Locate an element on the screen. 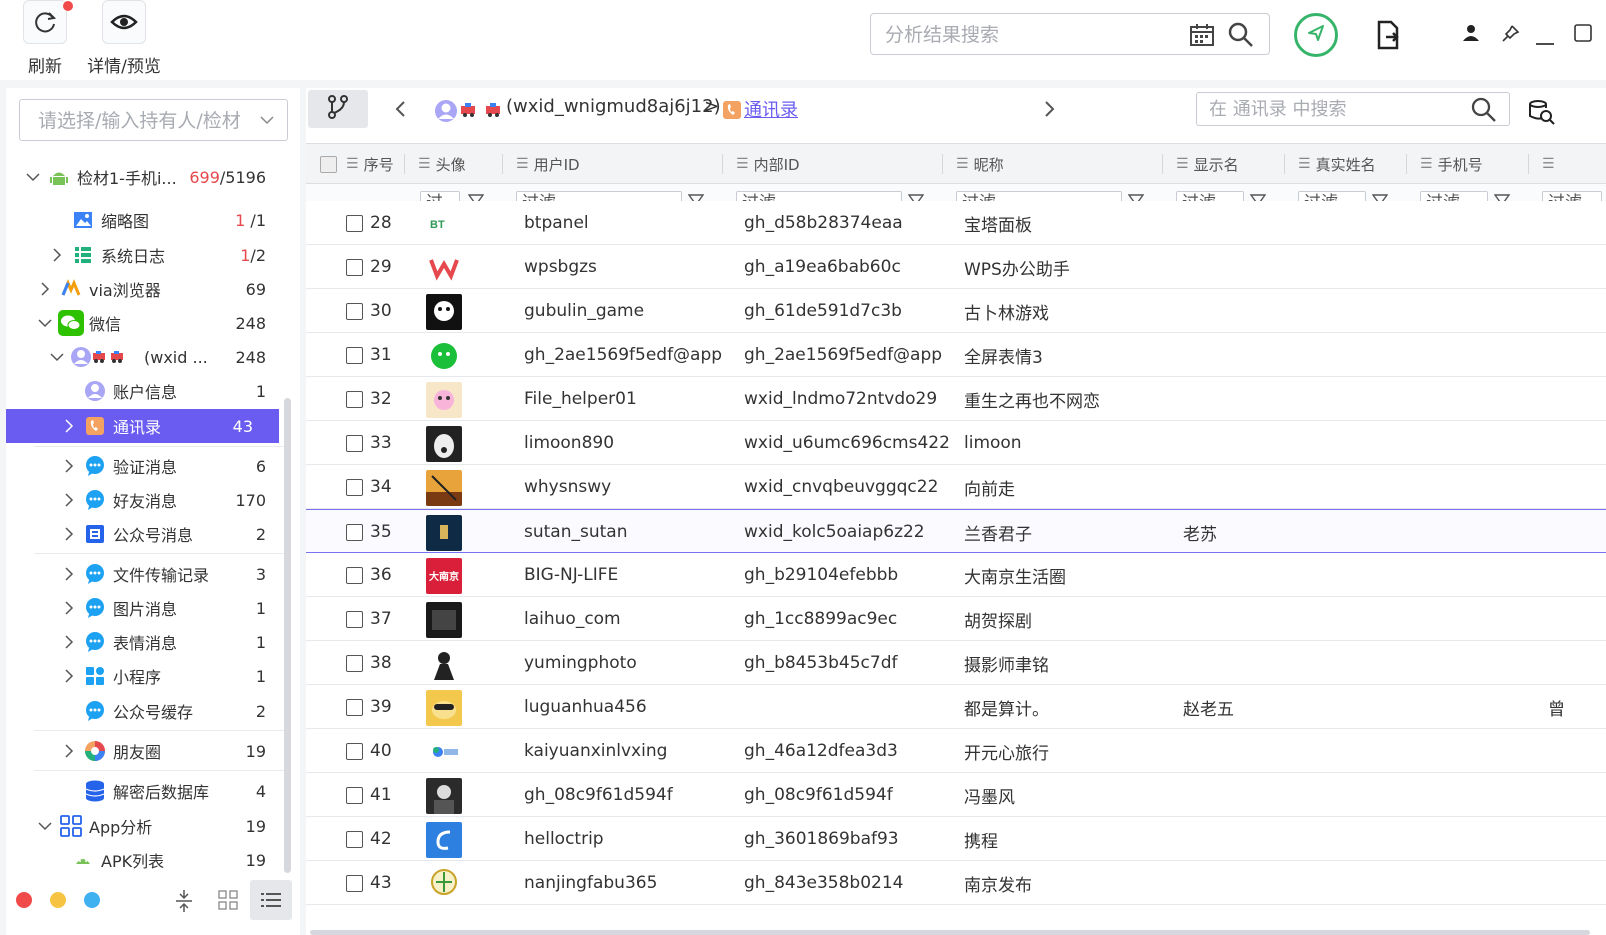 The image size is (1606, 935). sidebar-item-file-transfer: 文件传输记录 3 is located at coordinates (146, 574).